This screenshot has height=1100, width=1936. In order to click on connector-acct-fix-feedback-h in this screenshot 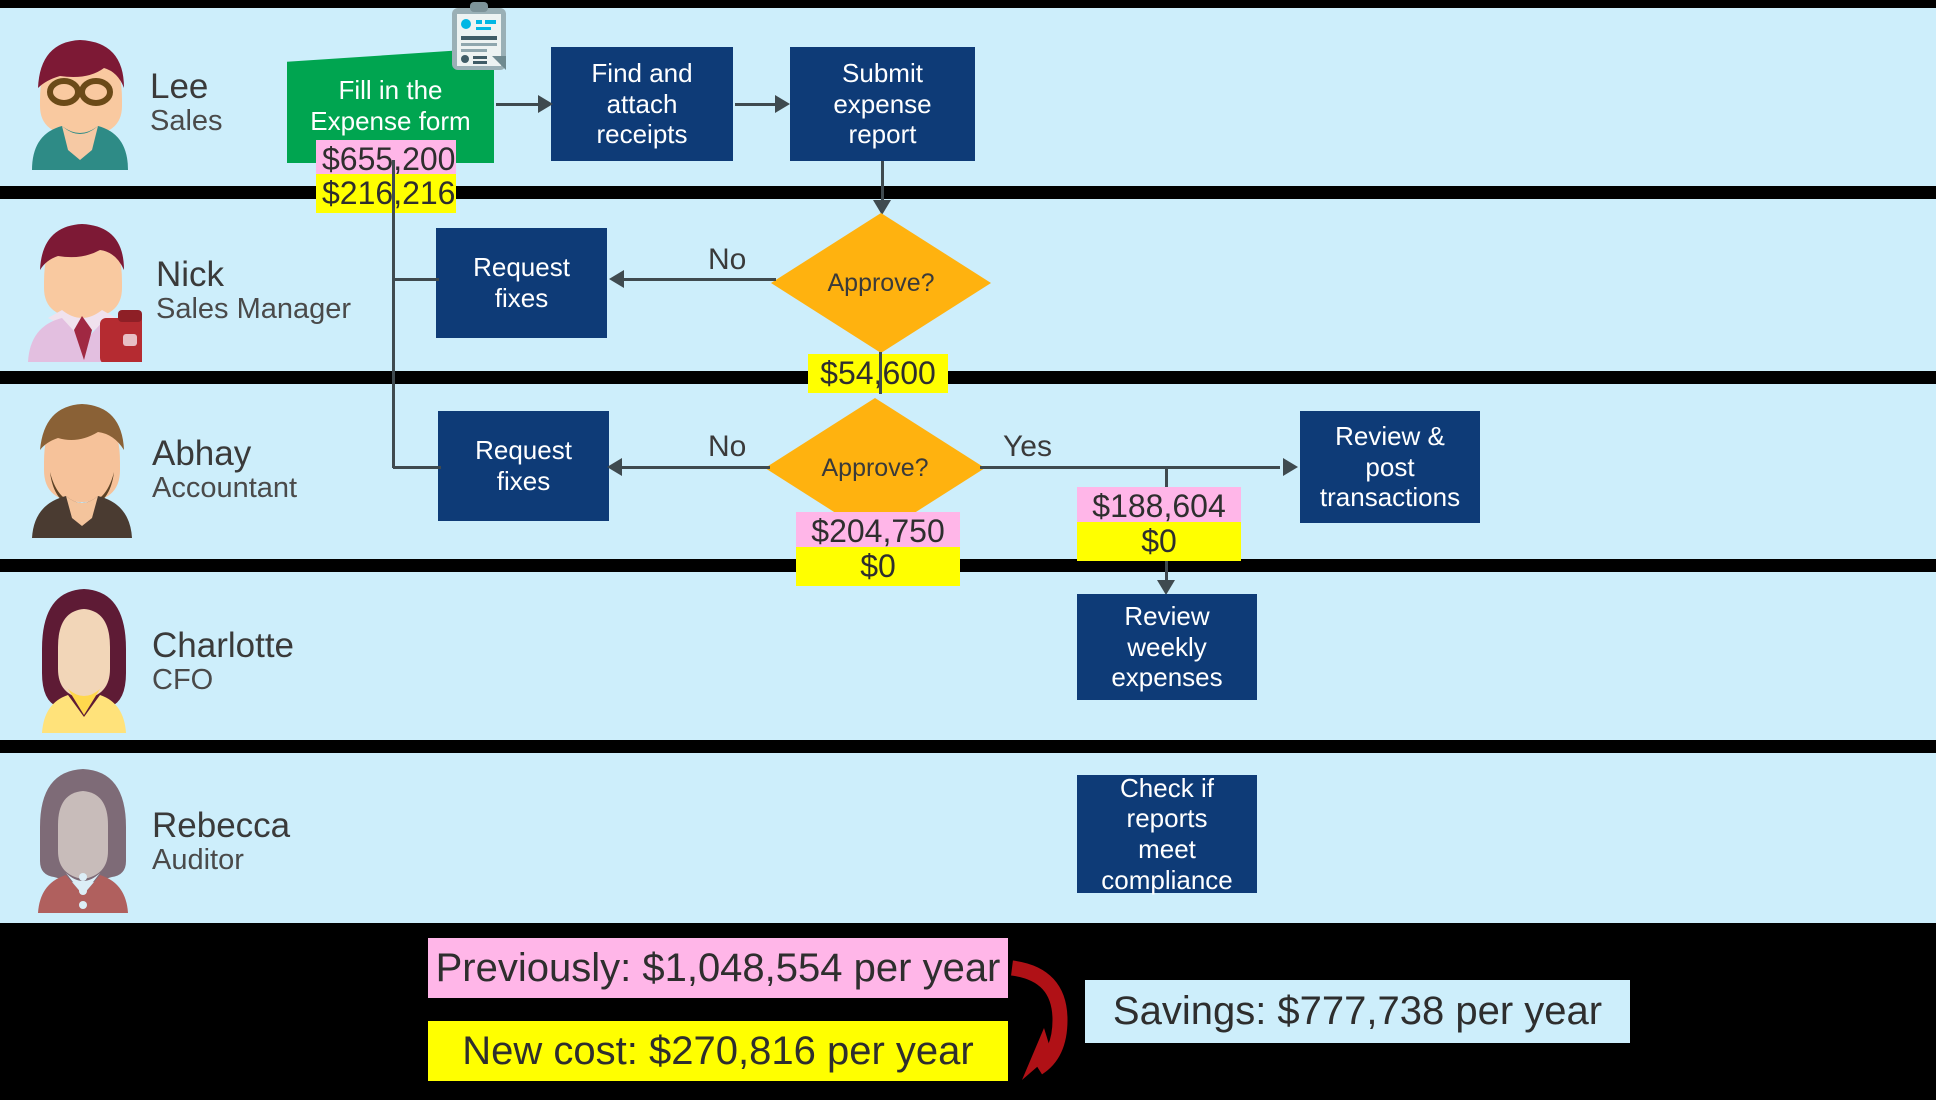, I will do `click(417, 467)`.